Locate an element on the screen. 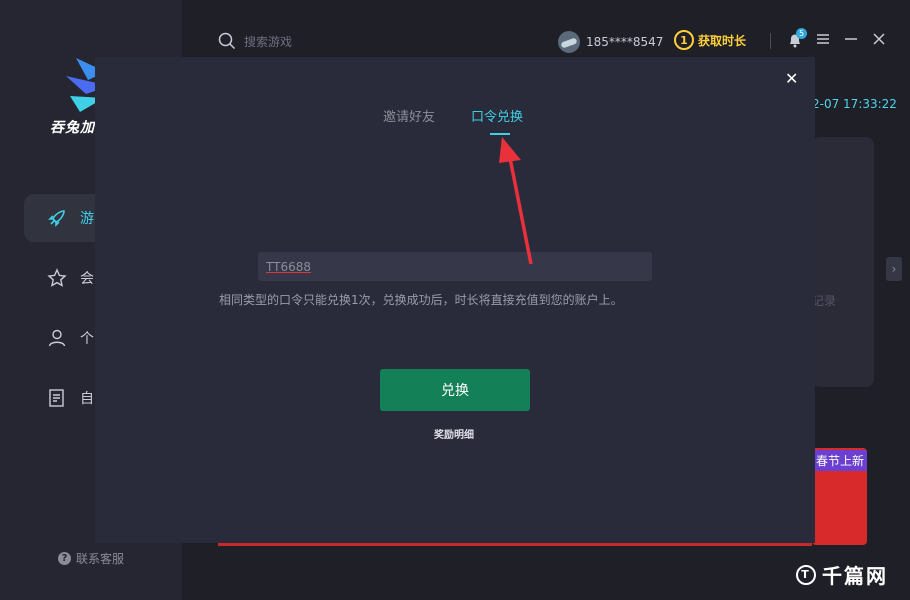 The width and height of the screenshot is (910, 600). watermark: T 千篇网 is located at coordinates (842, 574).